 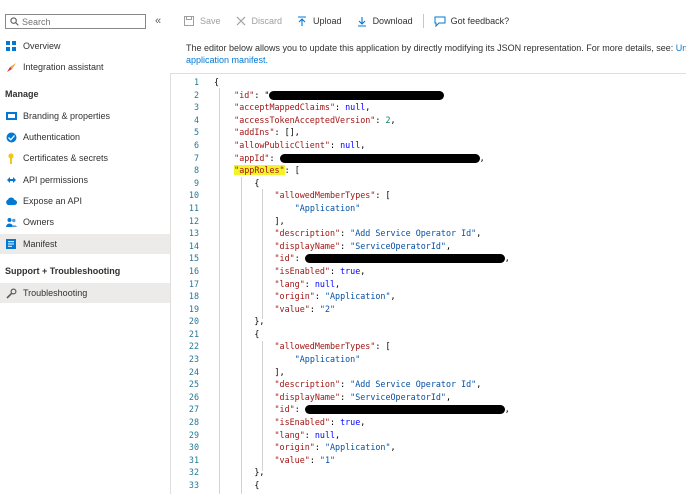 I want to click on line-number: 30, so click(x=193, y=447).